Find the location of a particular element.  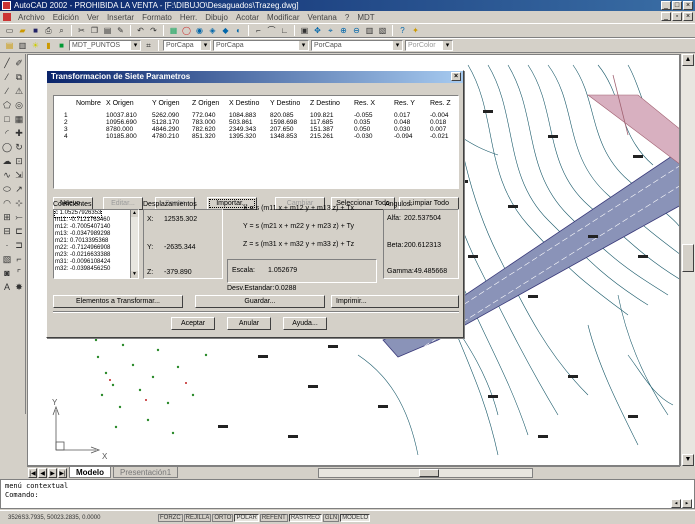

layer-state-sun-icon: ☀ is located at coordinates (35, 45).